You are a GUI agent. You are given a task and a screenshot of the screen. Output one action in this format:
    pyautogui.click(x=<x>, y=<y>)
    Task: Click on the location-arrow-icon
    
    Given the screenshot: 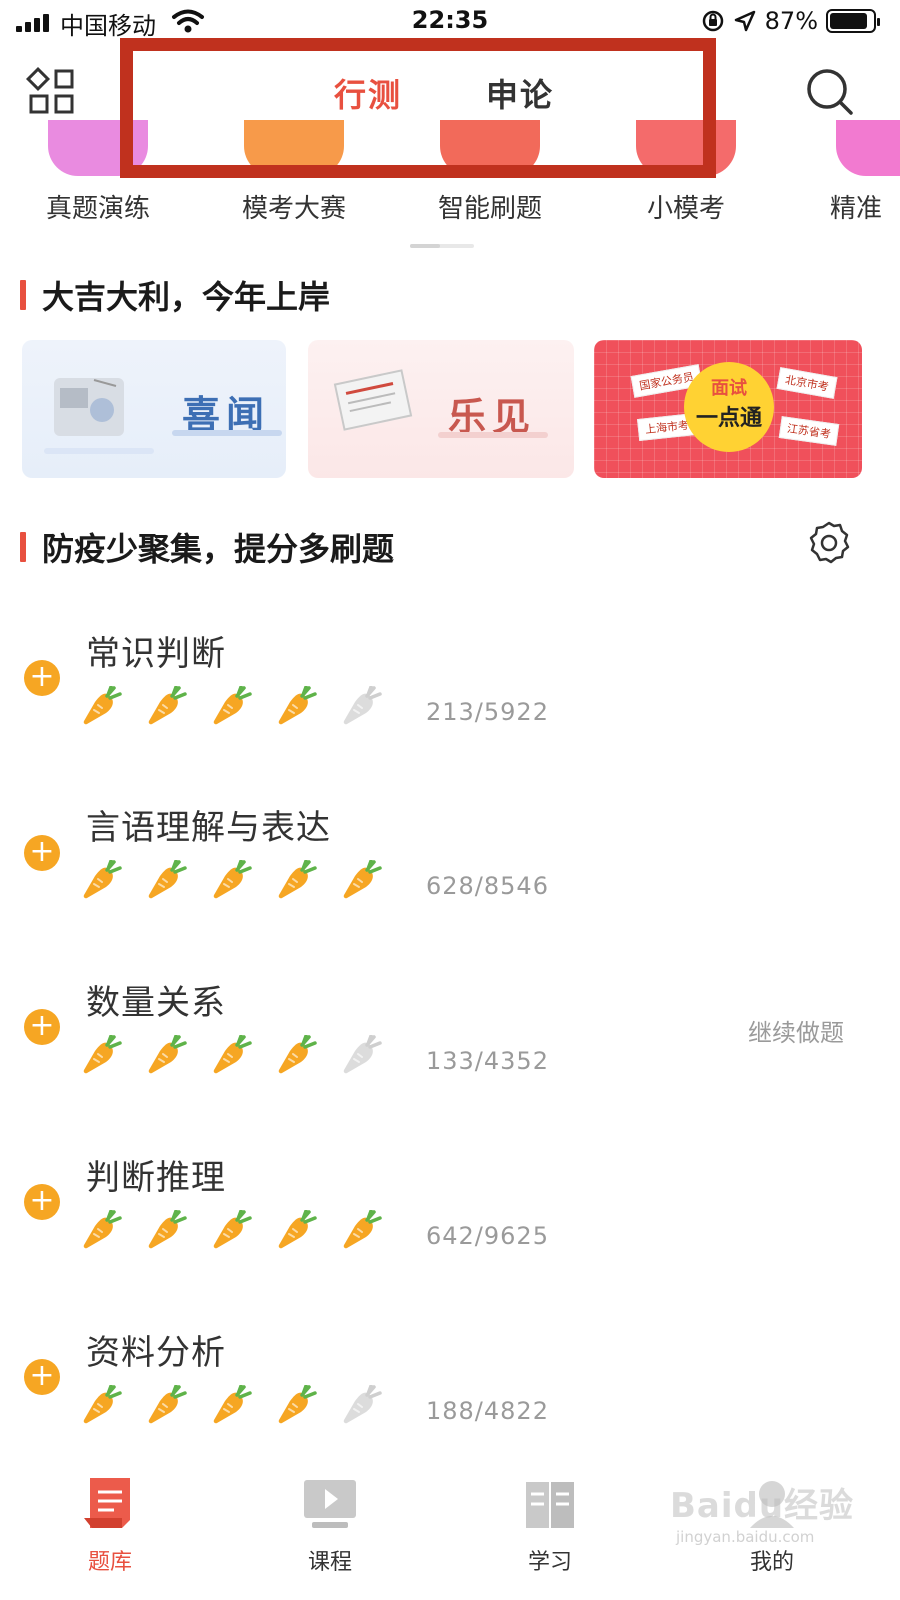 What is the action you would take?
    pyautogui.click(x=744, y=21)
    